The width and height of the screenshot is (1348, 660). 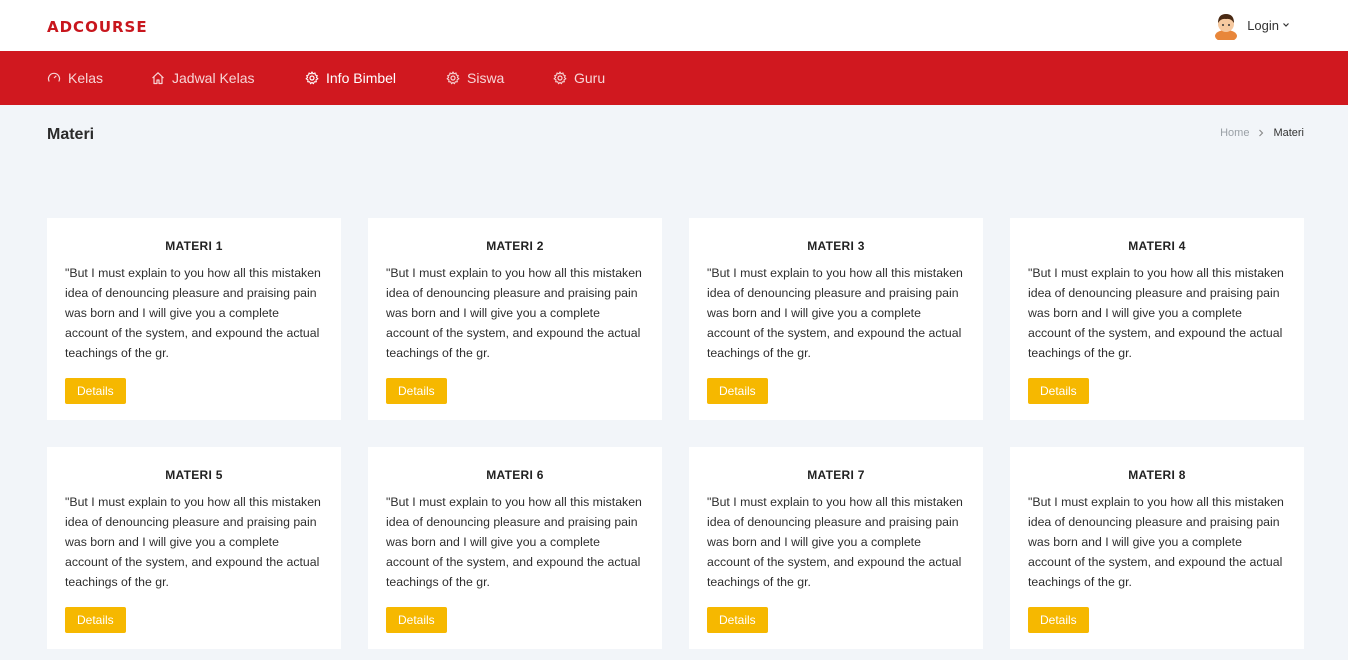 What do you see at coordinates (836, 246) in the screenshot?
I see `card-title: MATERI 3` at bounding box center [836, 246].